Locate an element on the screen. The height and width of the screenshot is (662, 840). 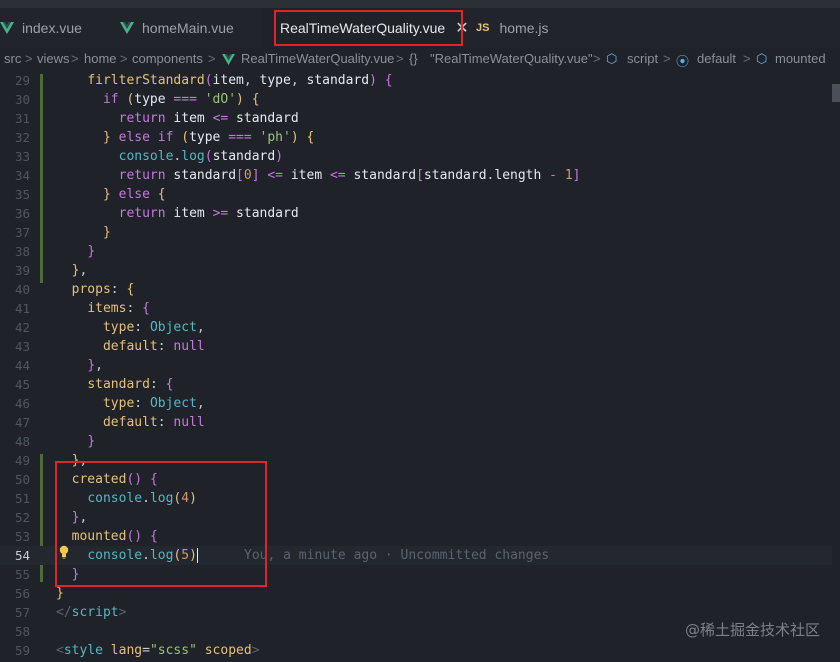
line-number: 40 is located at coordinates (22, 289).